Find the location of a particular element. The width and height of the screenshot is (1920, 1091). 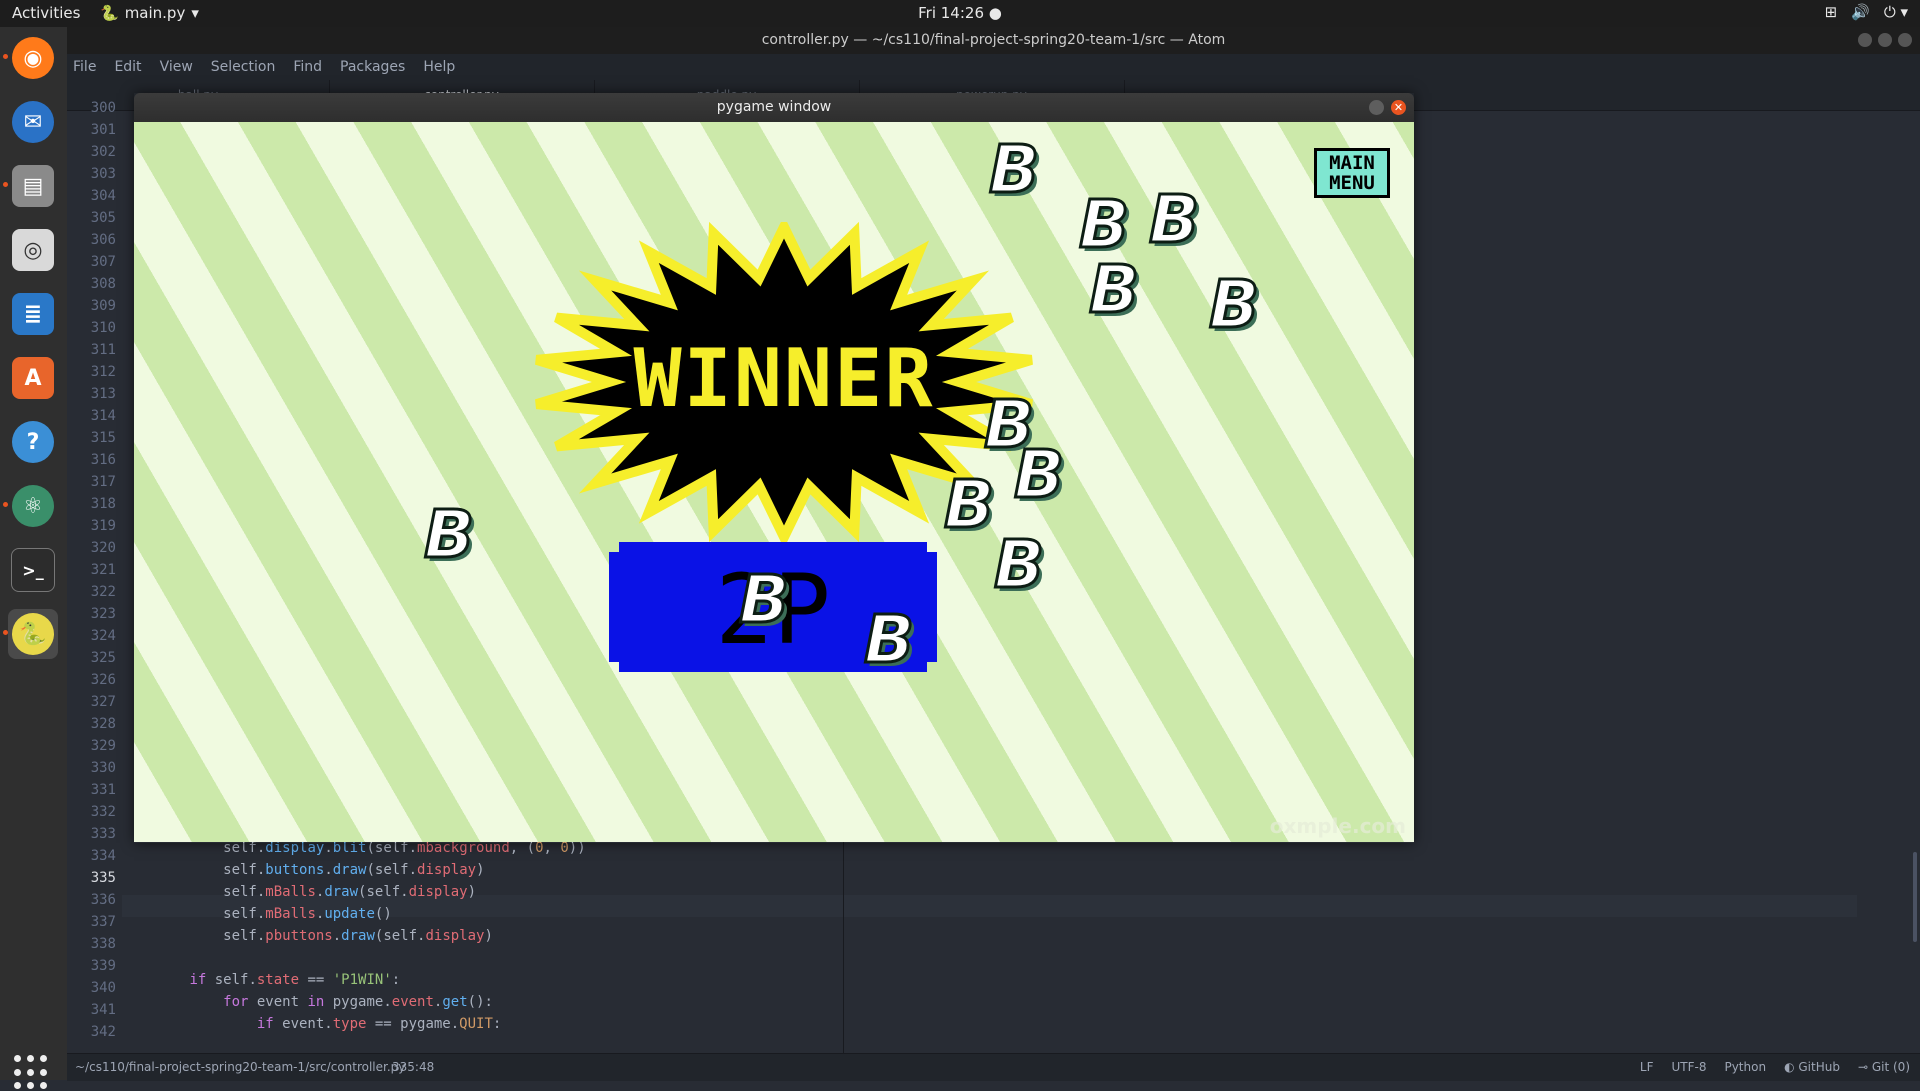

line-number: 307 is located at coordinates (103, 262).